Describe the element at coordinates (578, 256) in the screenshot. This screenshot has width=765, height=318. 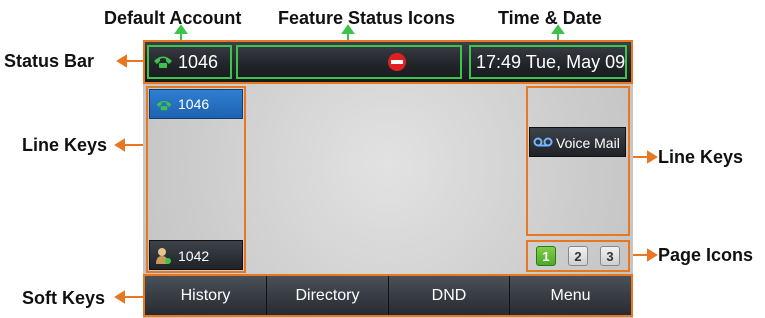
I see `page-icons-callout-box` at that location.